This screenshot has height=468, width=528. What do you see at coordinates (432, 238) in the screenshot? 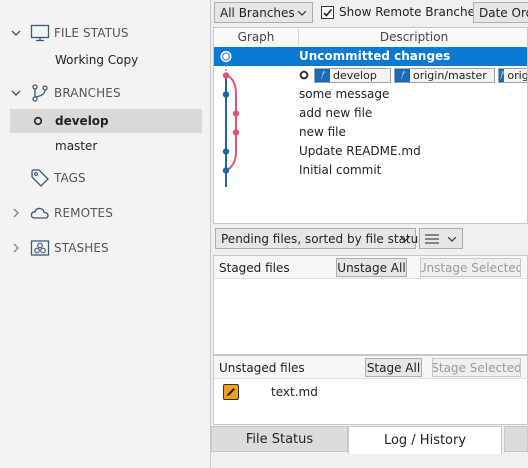
I see `list-icon` at bounding box center [432, 238].